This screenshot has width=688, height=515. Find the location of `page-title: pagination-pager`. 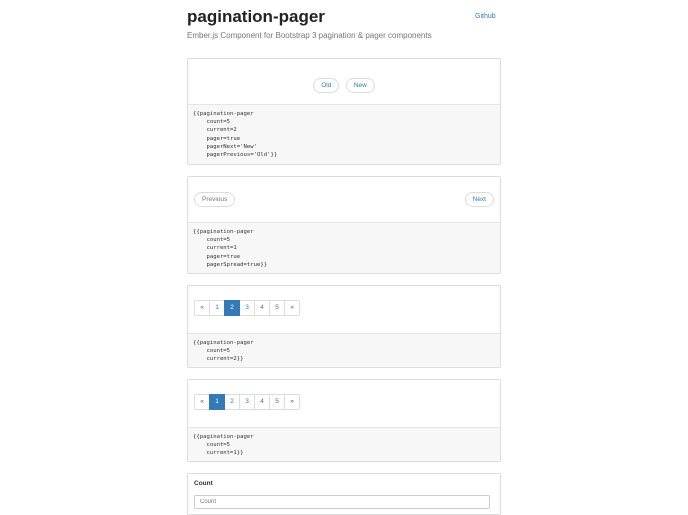

page-title: pagination-pager is located at coordinates (256, 16).